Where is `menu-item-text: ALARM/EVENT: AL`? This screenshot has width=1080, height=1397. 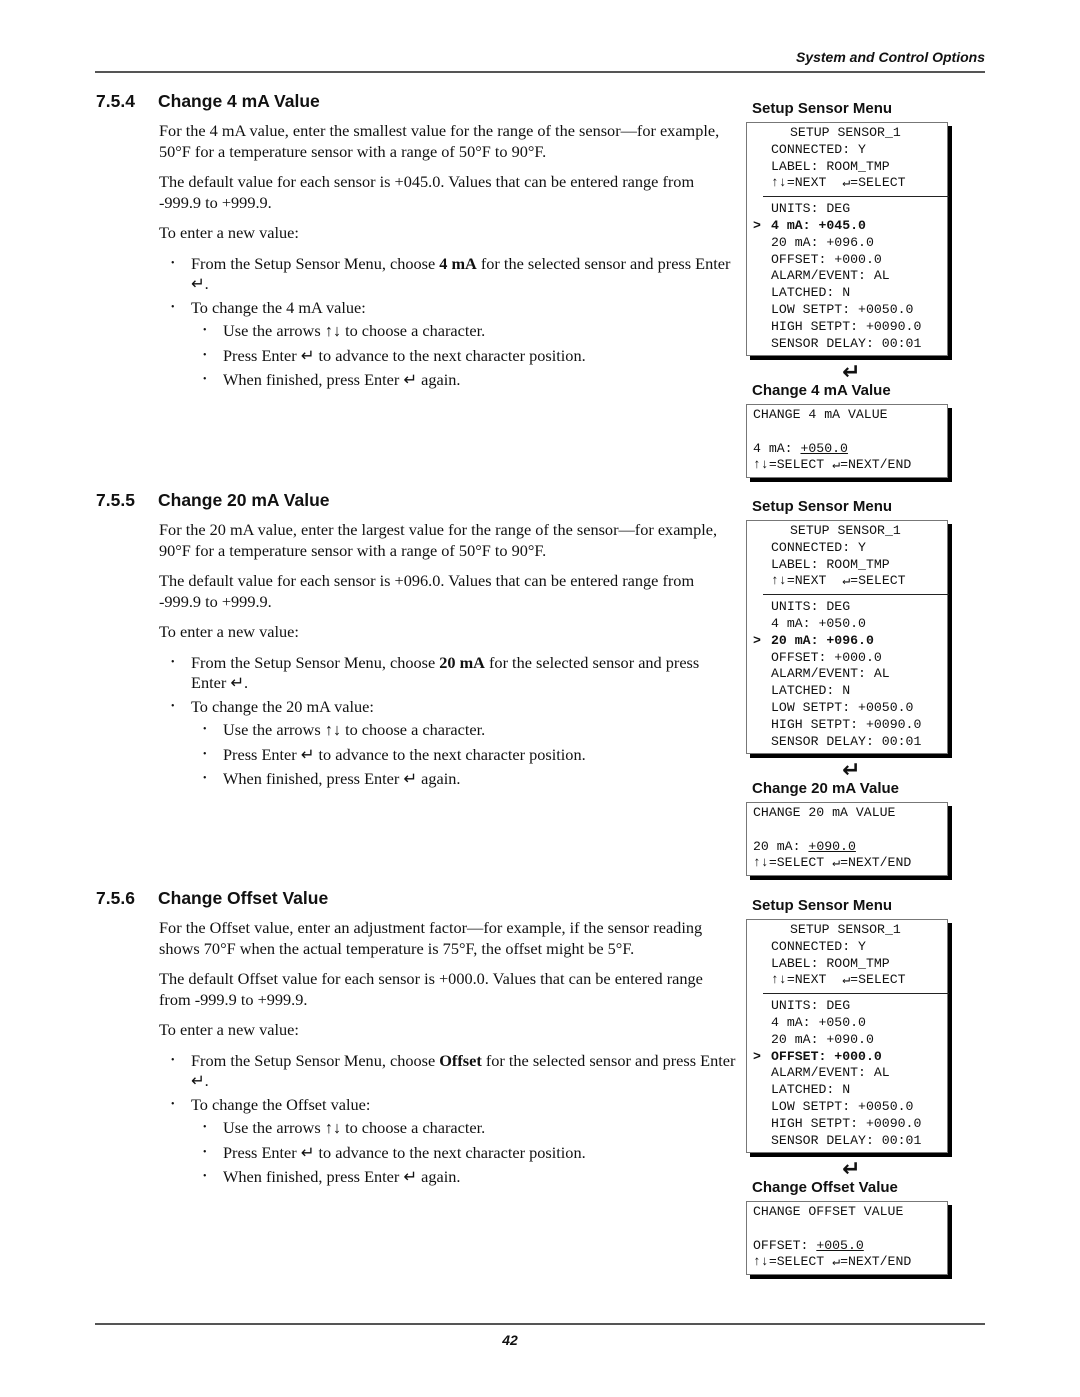
menu-item-text: ALARM/EVENT: AL is located at coordinates (830, 1073).